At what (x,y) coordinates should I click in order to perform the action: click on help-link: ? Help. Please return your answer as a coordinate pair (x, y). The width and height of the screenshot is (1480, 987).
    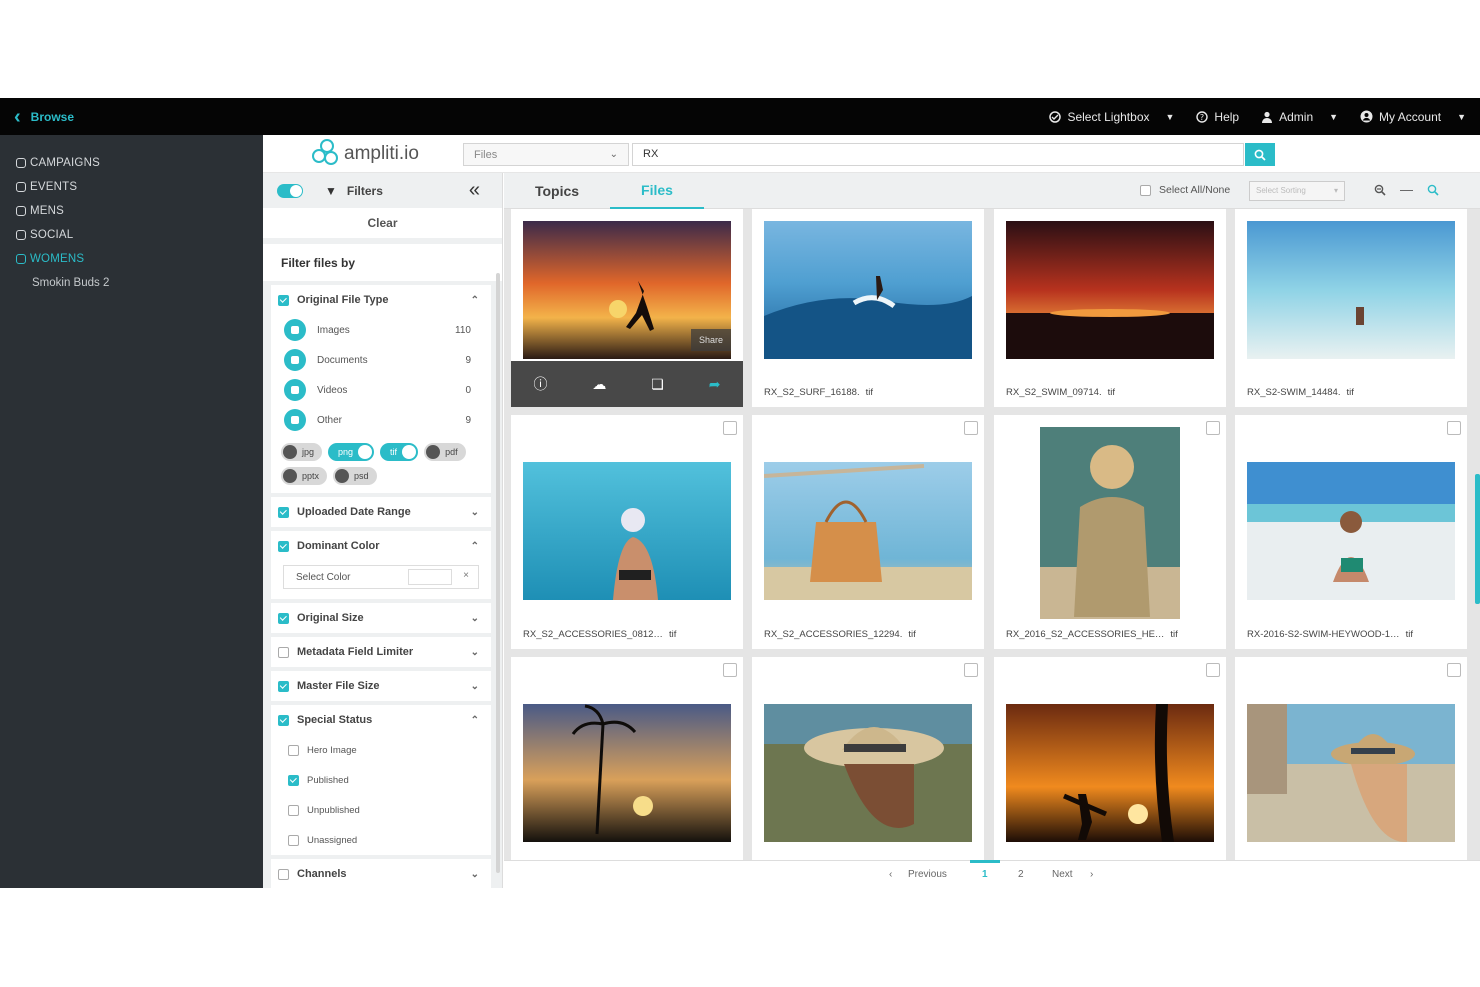
    Looking at the image, I should click on (1217, 117).